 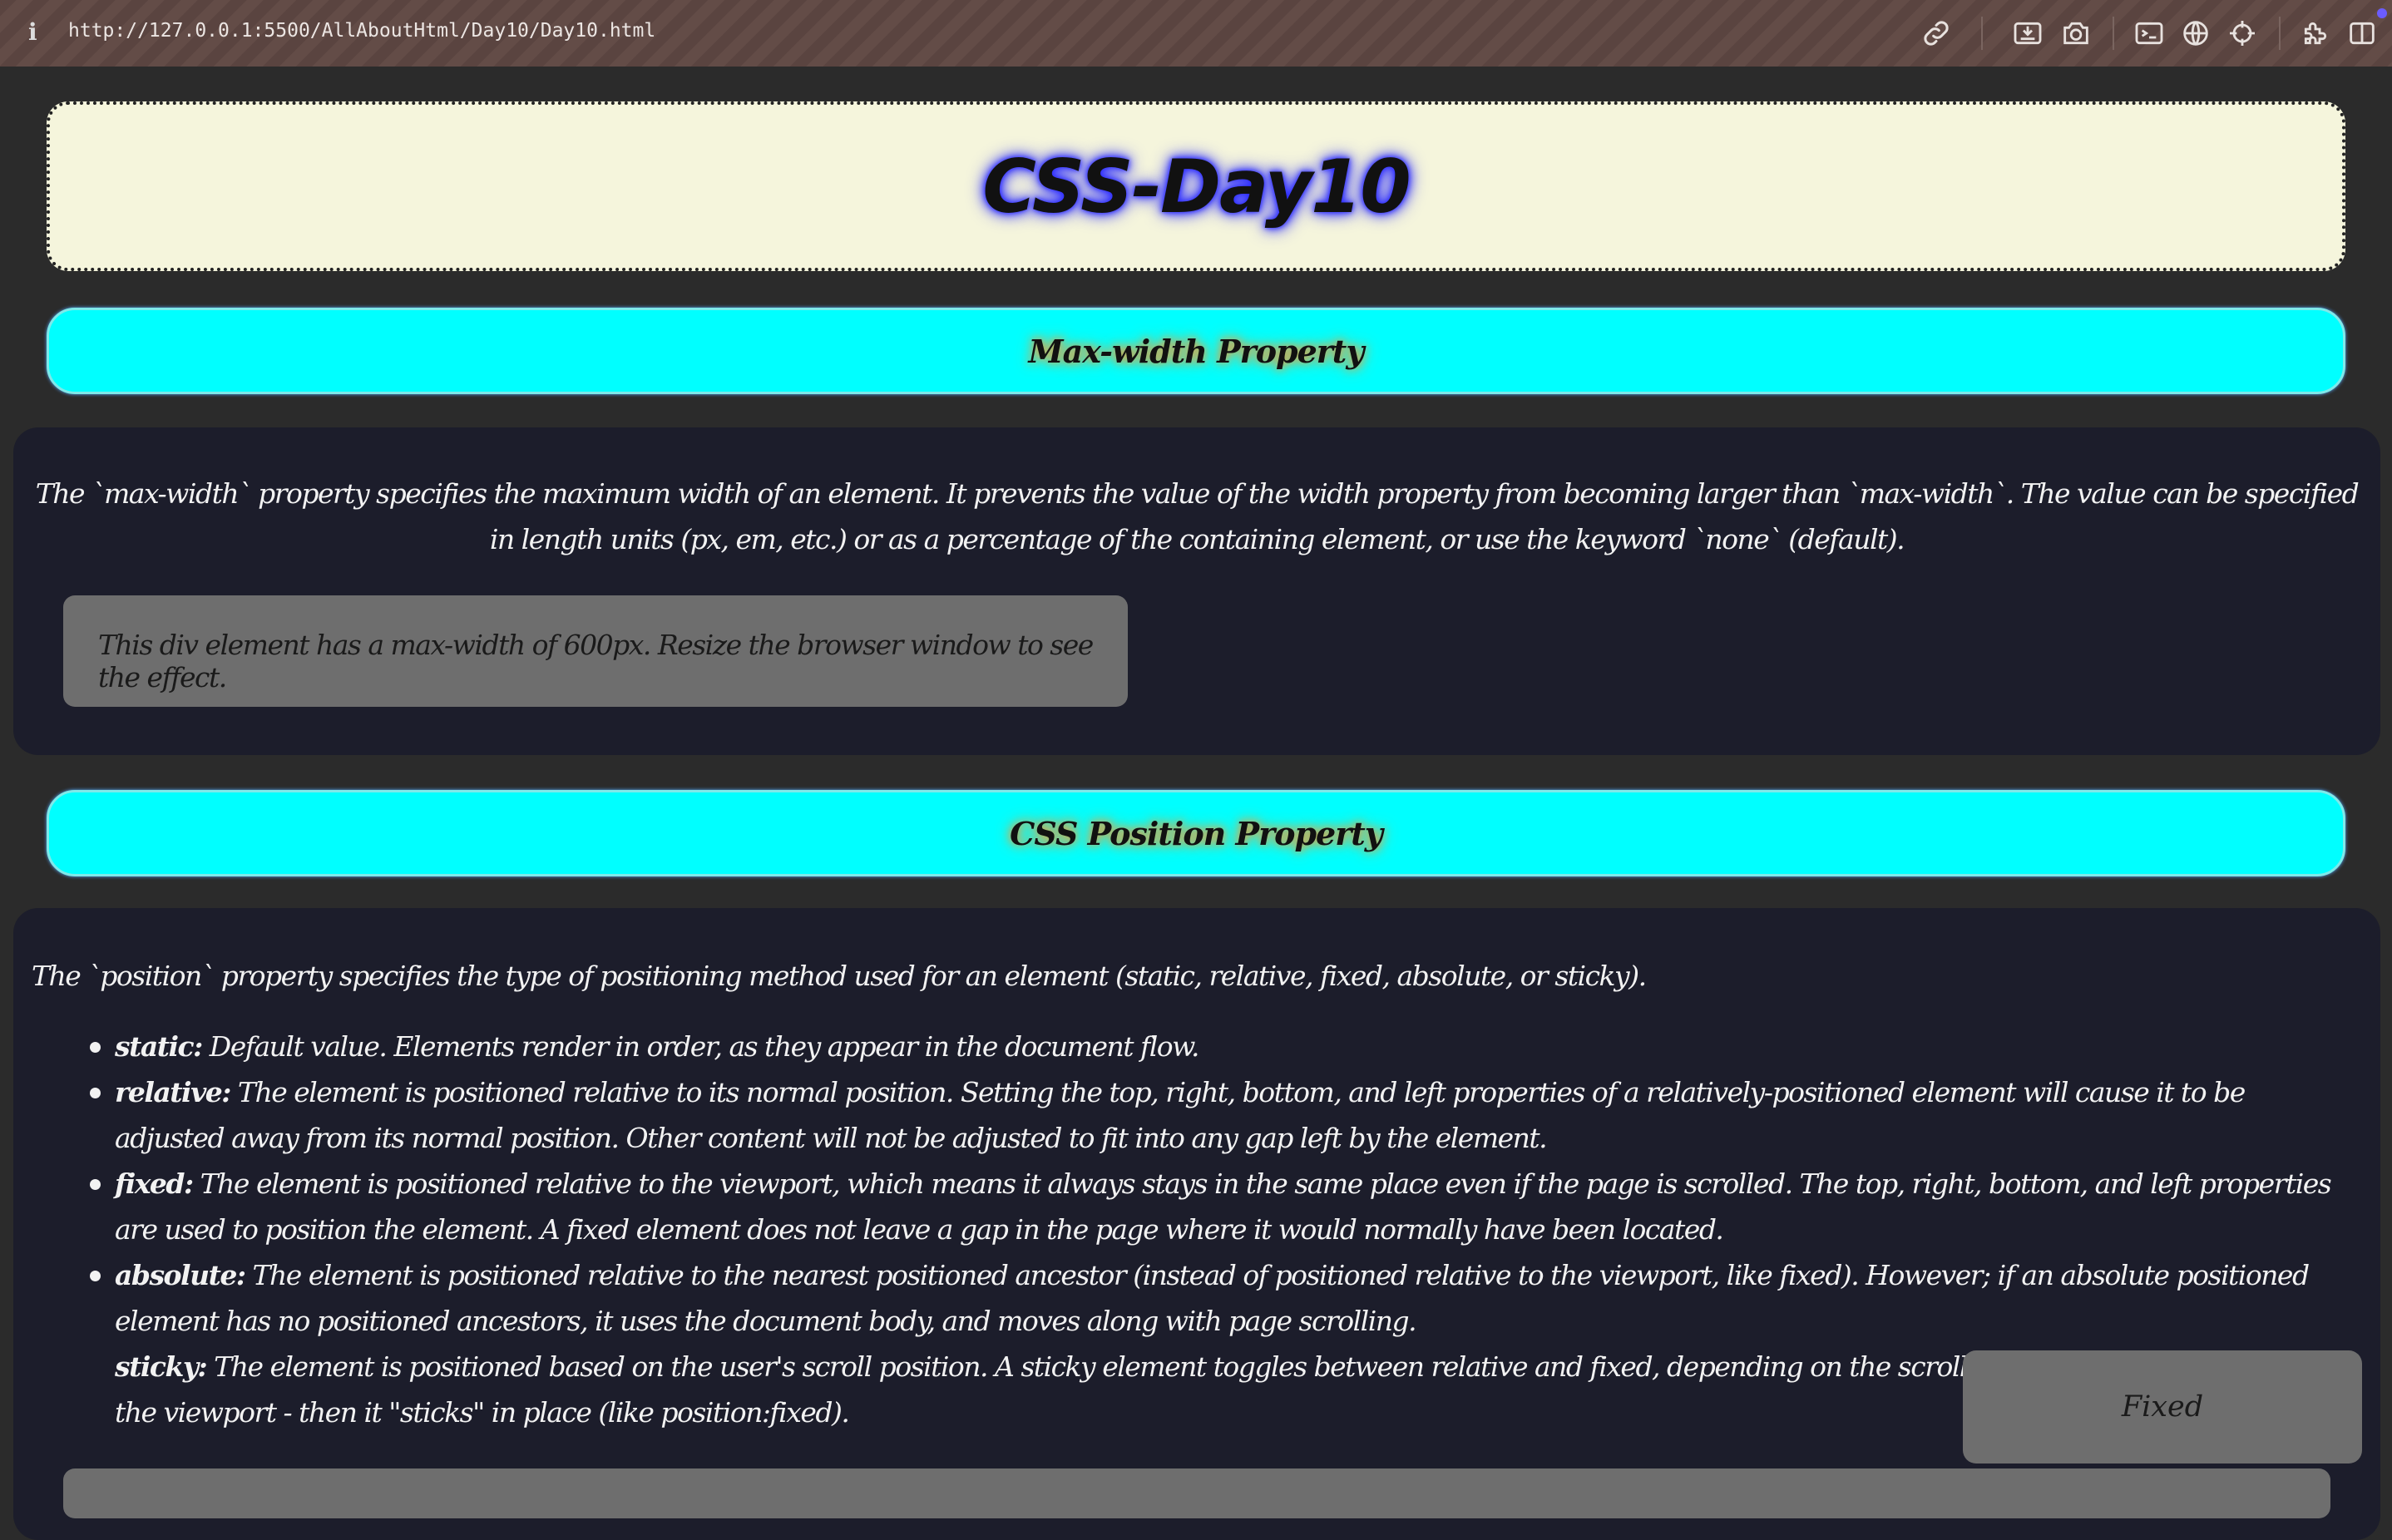 I want to click on page-title: CSS-Day10, so click(x=1196, y=186).